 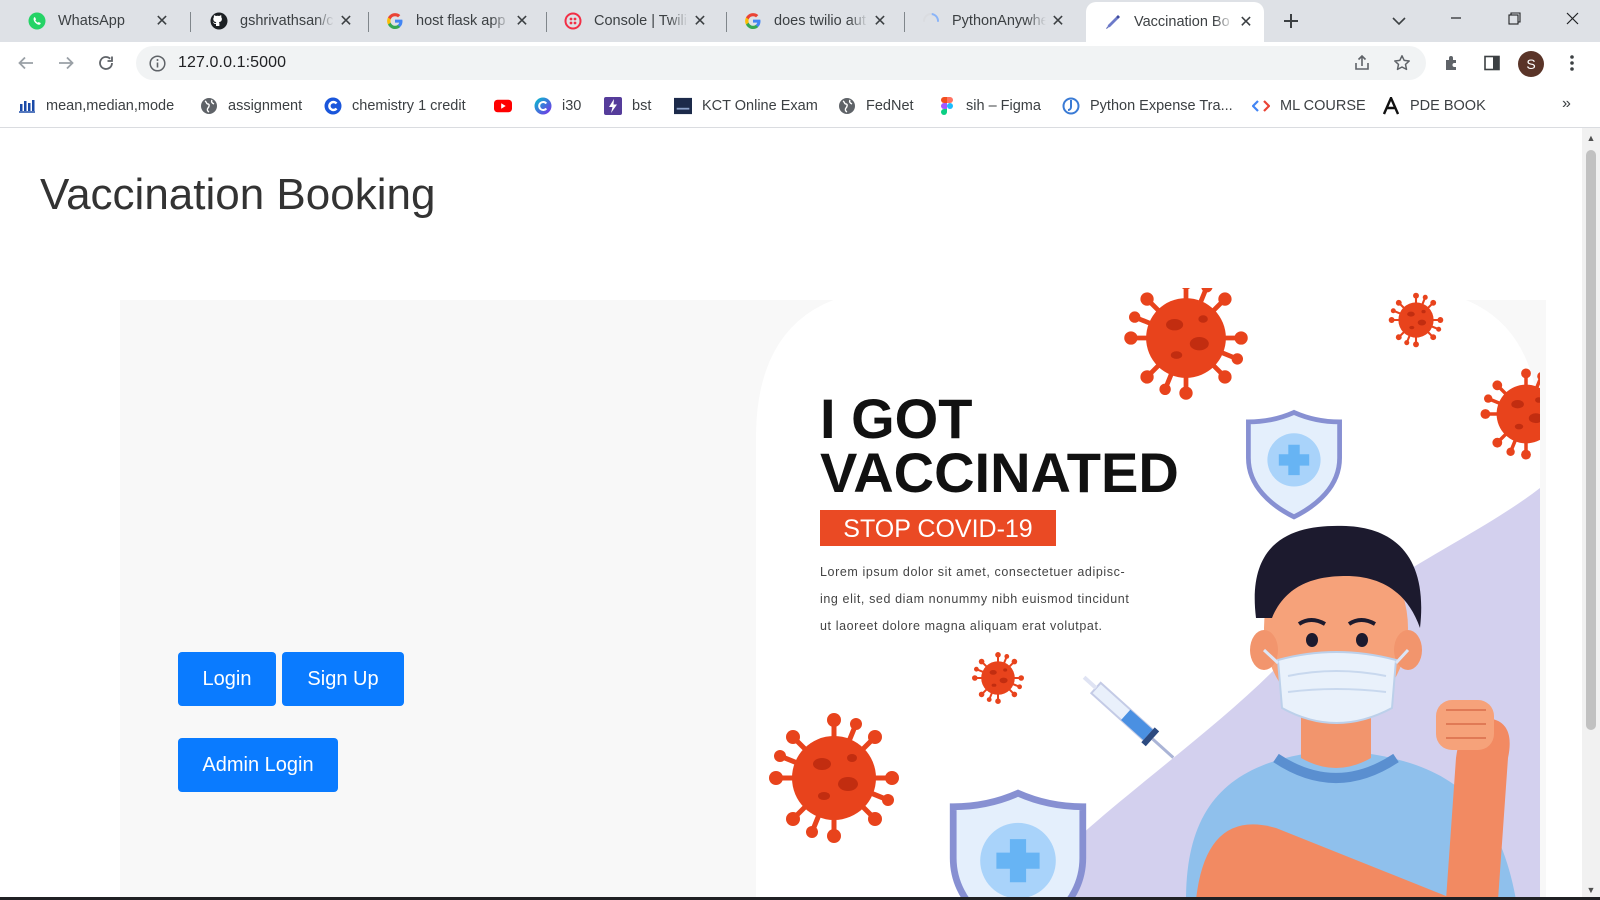 What do you see at coordinates (209, 106) in the screenshot?
I see `globe-icon` at bounding box center [209, 106].